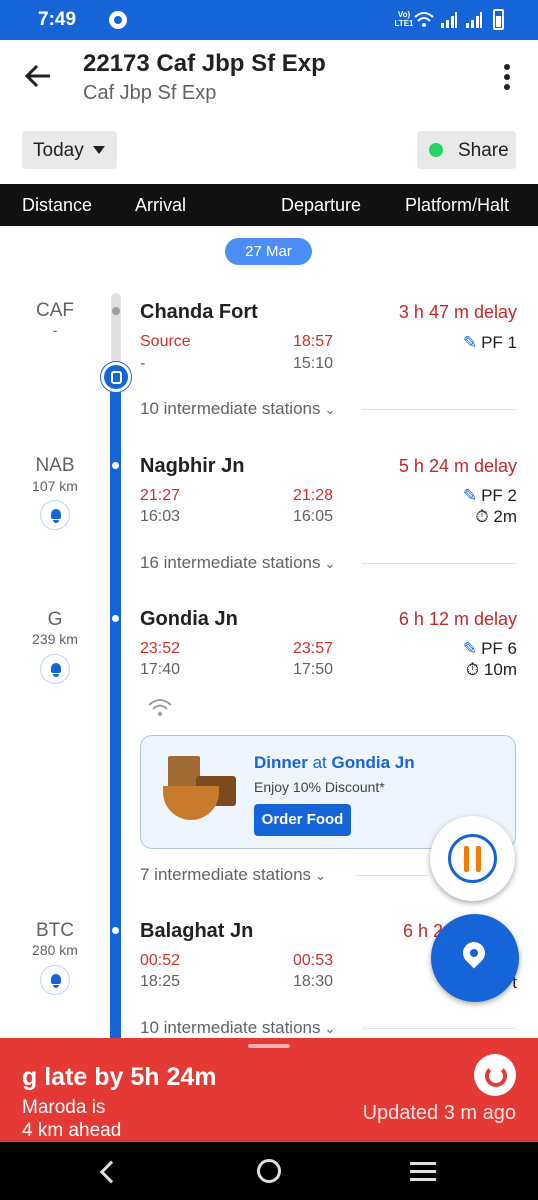 The height and width of the screenshot is (1200, 538). I want to click on station-km: -, so click(55, 330).